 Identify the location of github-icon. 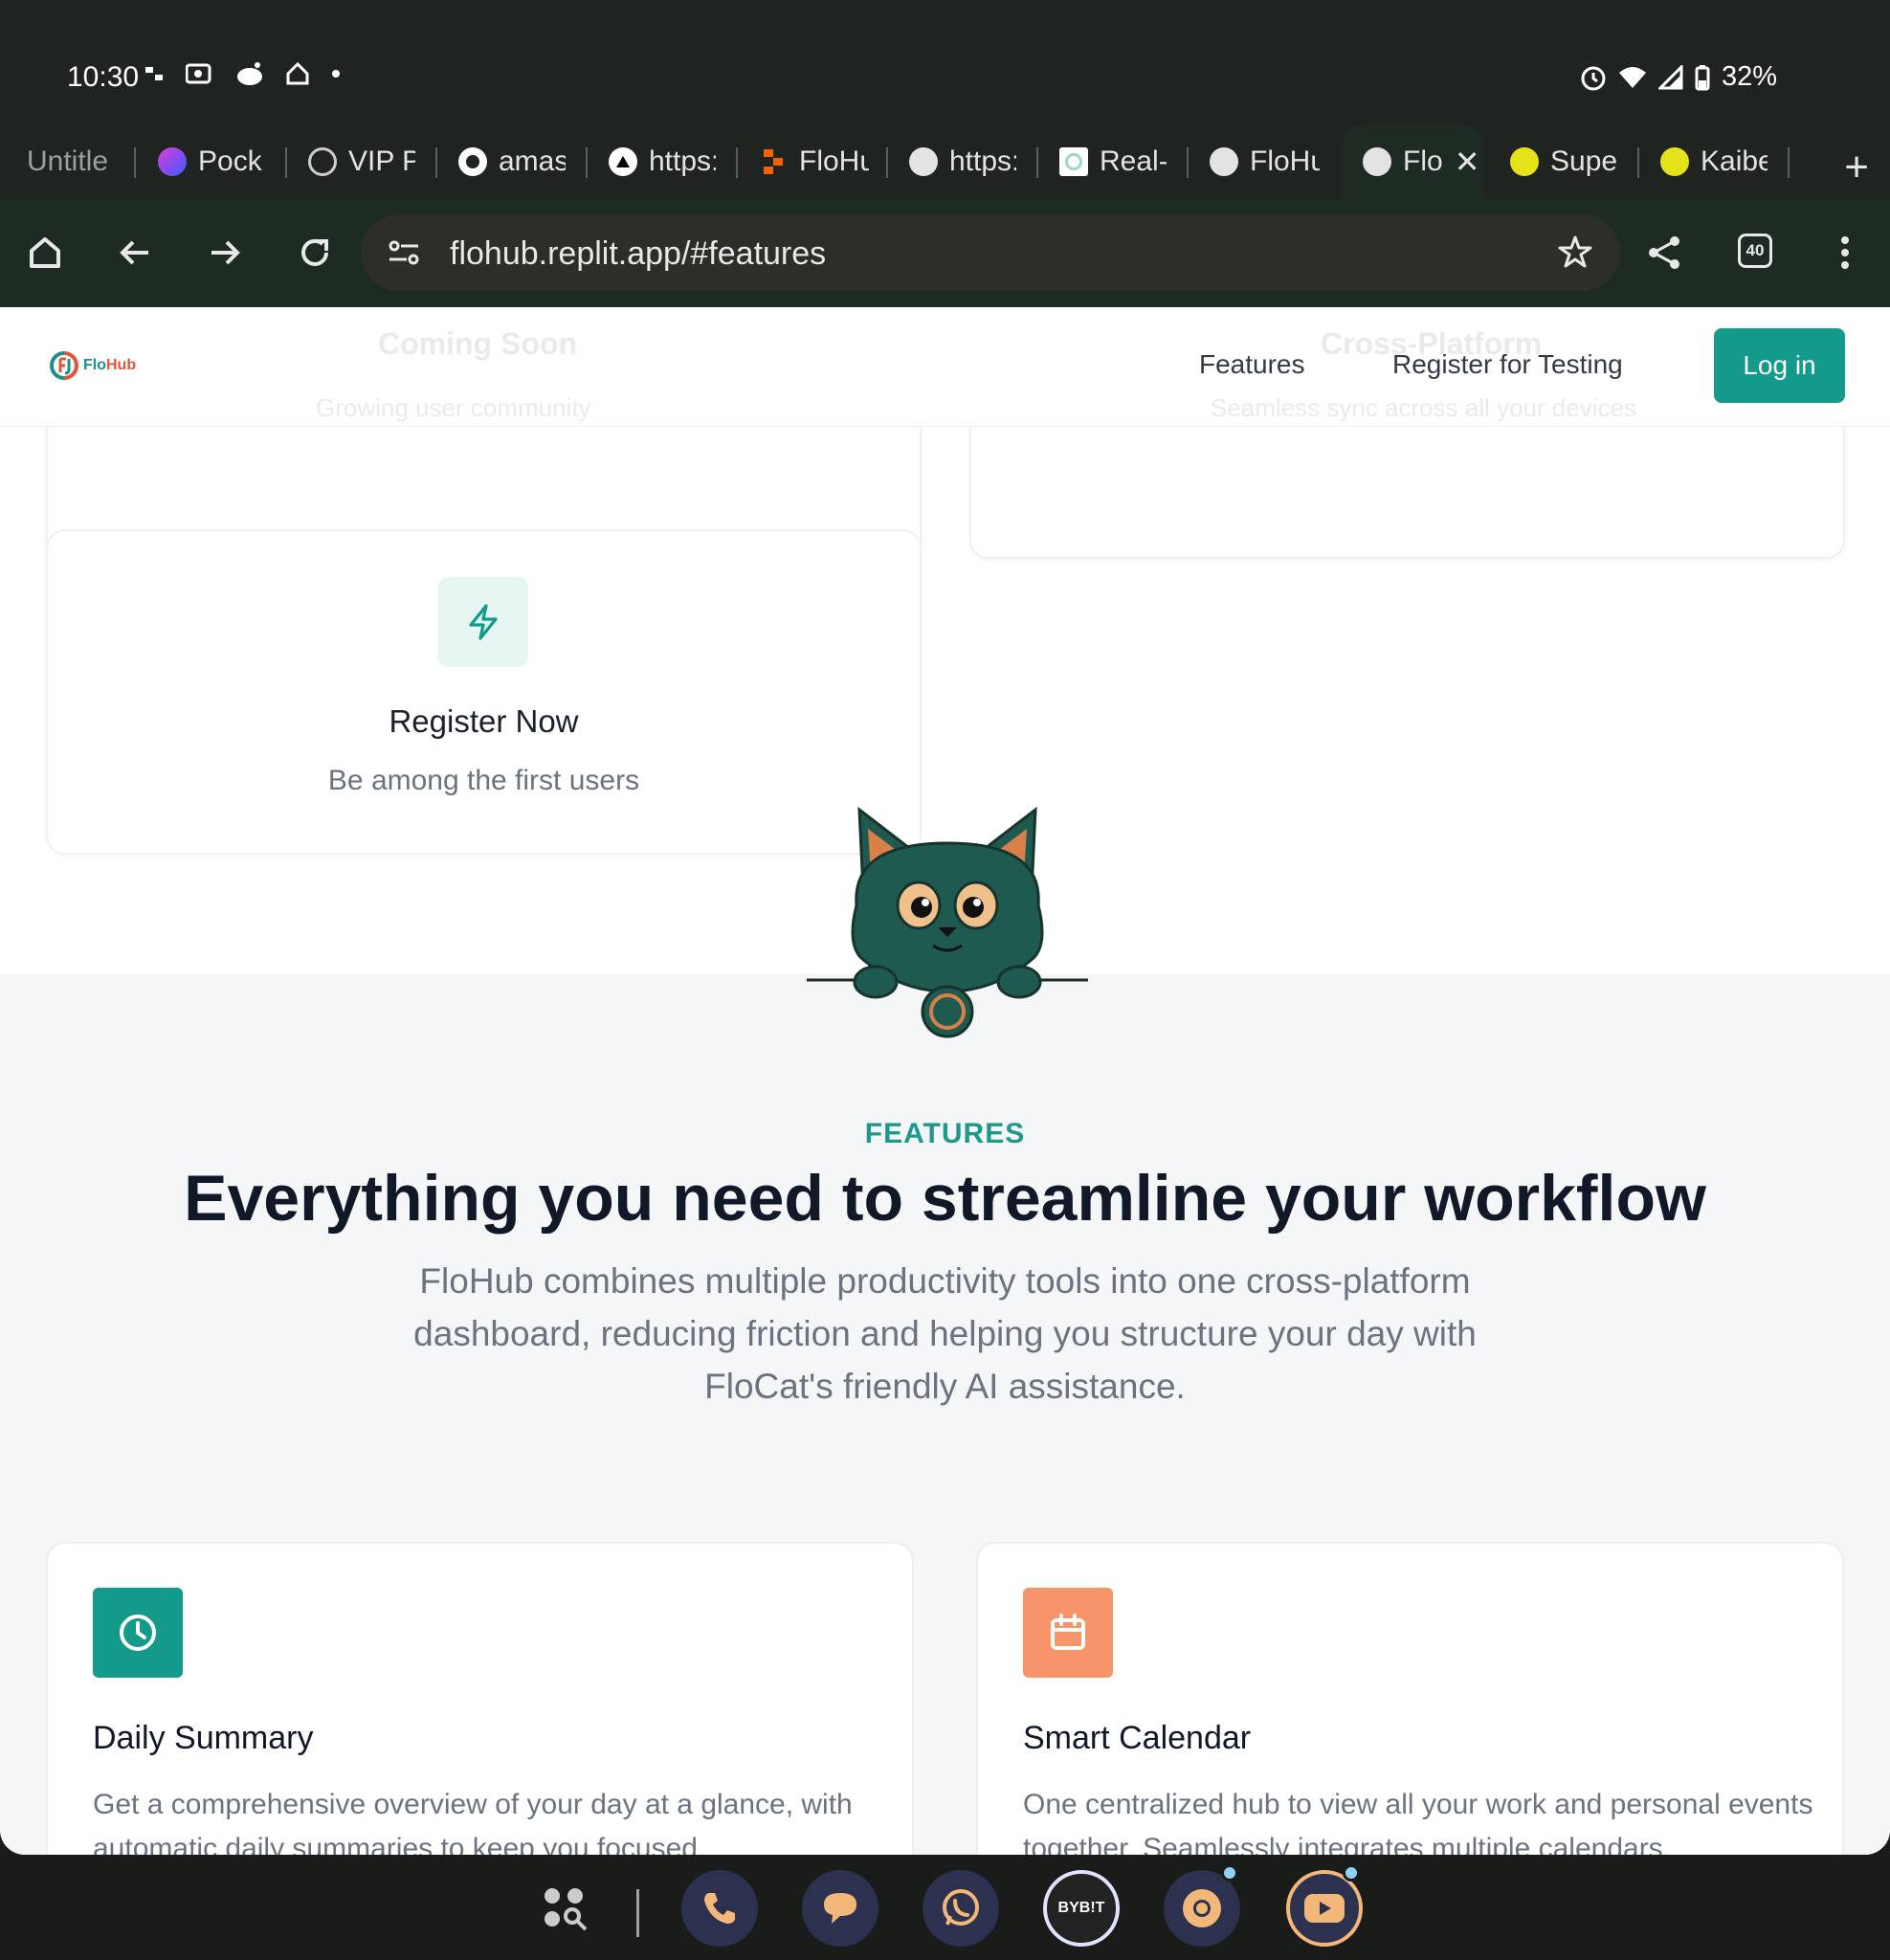
(472, 161).